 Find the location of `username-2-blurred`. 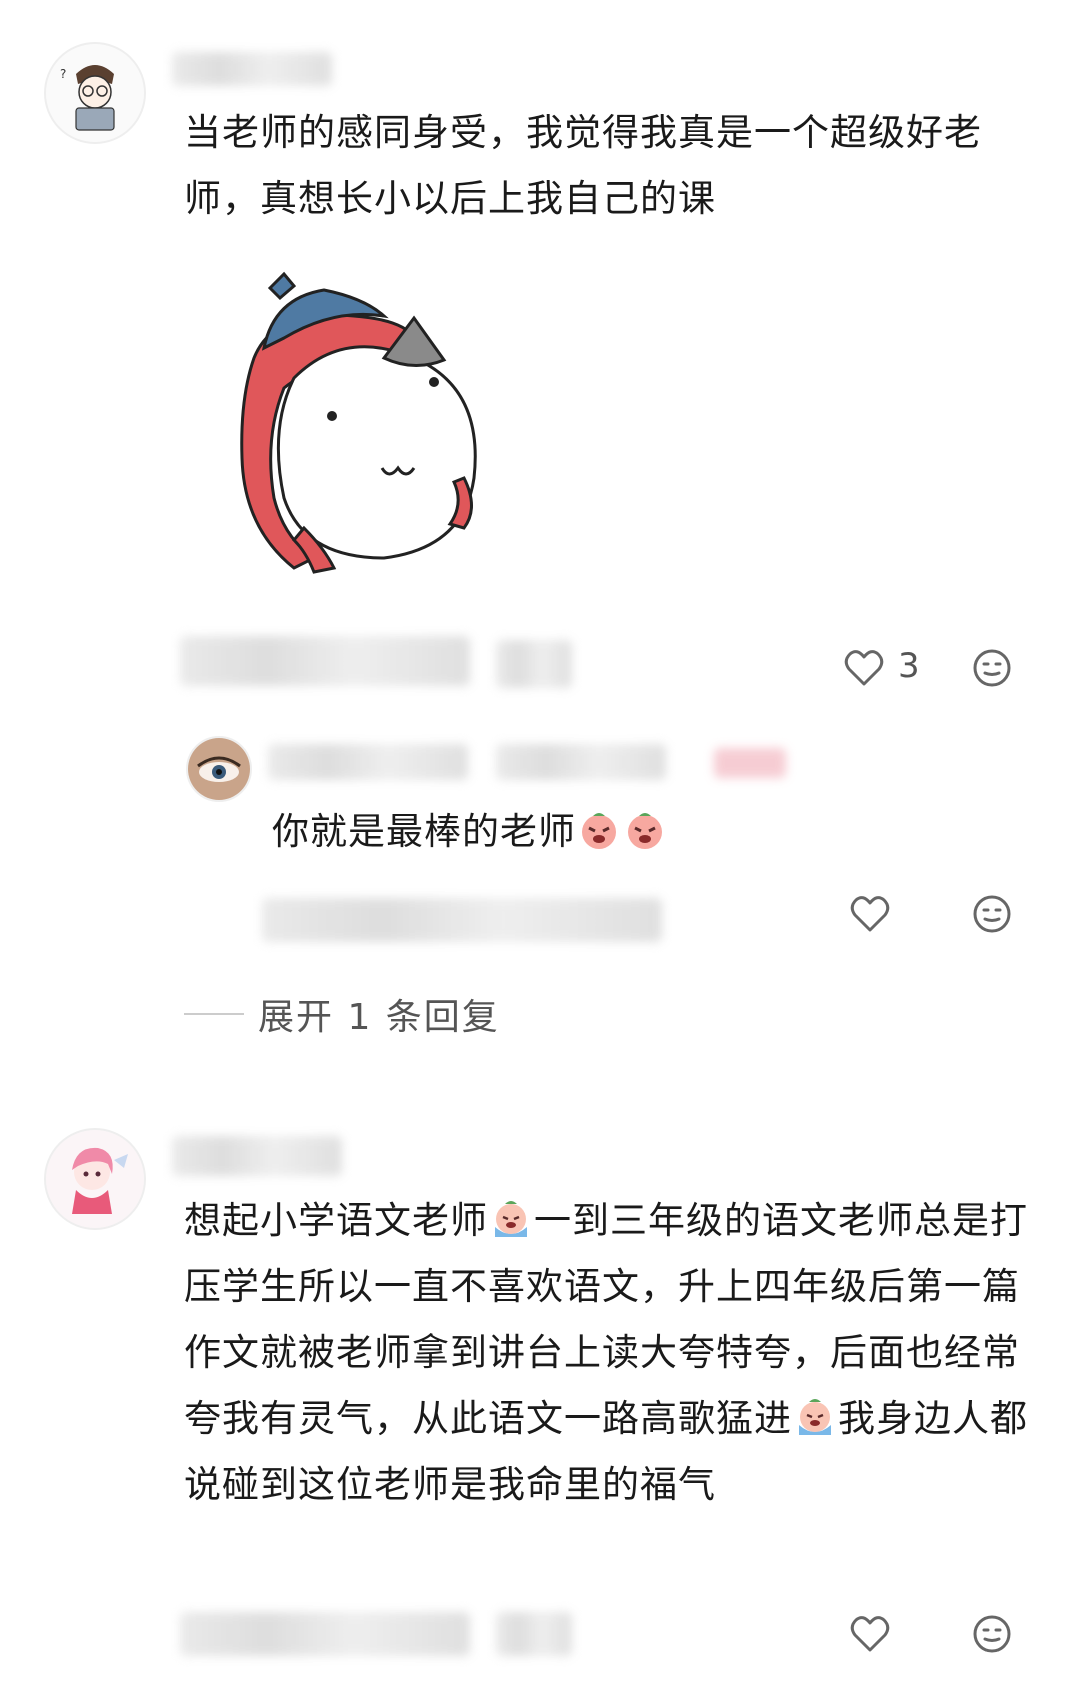

username-2-blurred is located at coordinates (257, 1156).